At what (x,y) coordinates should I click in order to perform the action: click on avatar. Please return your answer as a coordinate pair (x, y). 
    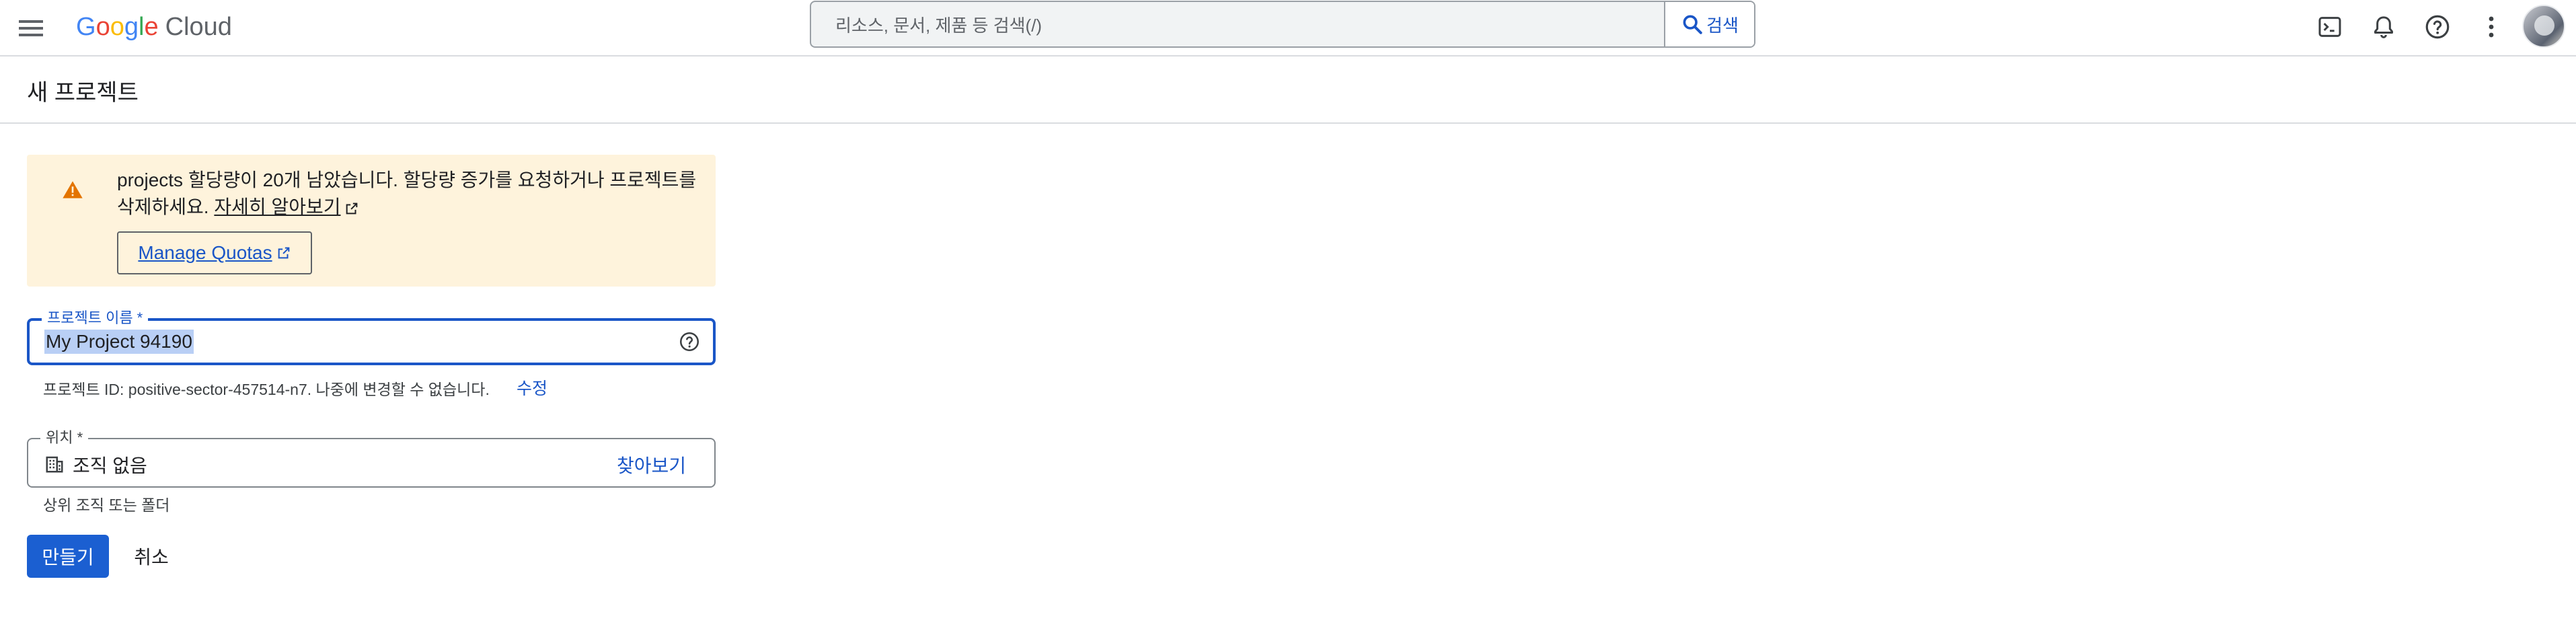
    Looking at the image, I should click on (2543, 26).